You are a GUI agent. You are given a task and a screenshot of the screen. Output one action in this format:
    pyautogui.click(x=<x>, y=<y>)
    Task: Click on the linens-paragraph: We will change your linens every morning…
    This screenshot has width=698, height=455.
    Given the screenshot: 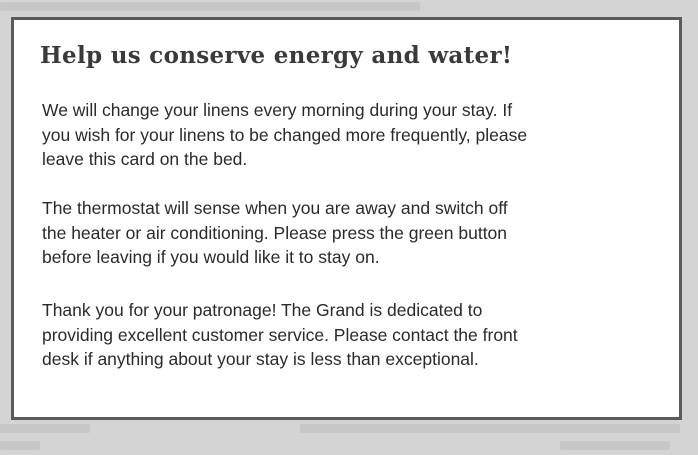 What is the action you would take?
    pyautogui.click(x=337, y=135)
    